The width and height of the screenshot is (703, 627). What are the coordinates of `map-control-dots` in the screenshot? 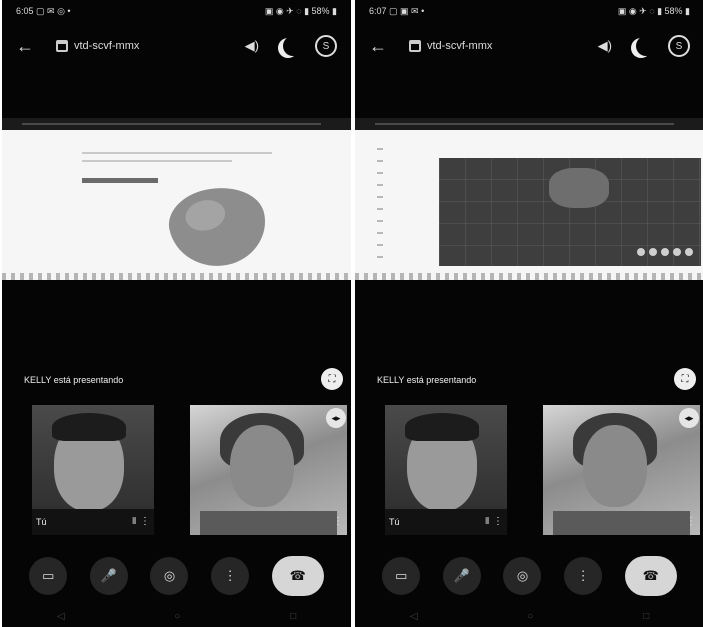 It's located at (665, 252).